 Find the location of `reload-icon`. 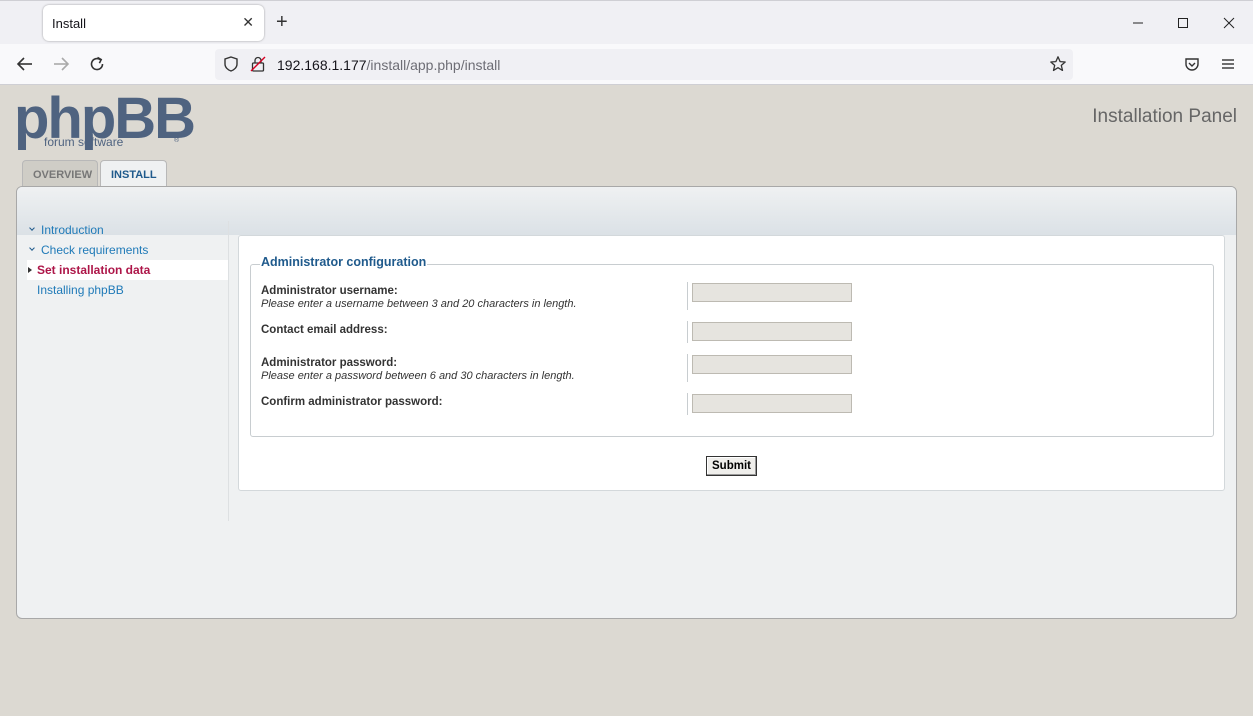

reload-icon is located at coordinates (97, 64).